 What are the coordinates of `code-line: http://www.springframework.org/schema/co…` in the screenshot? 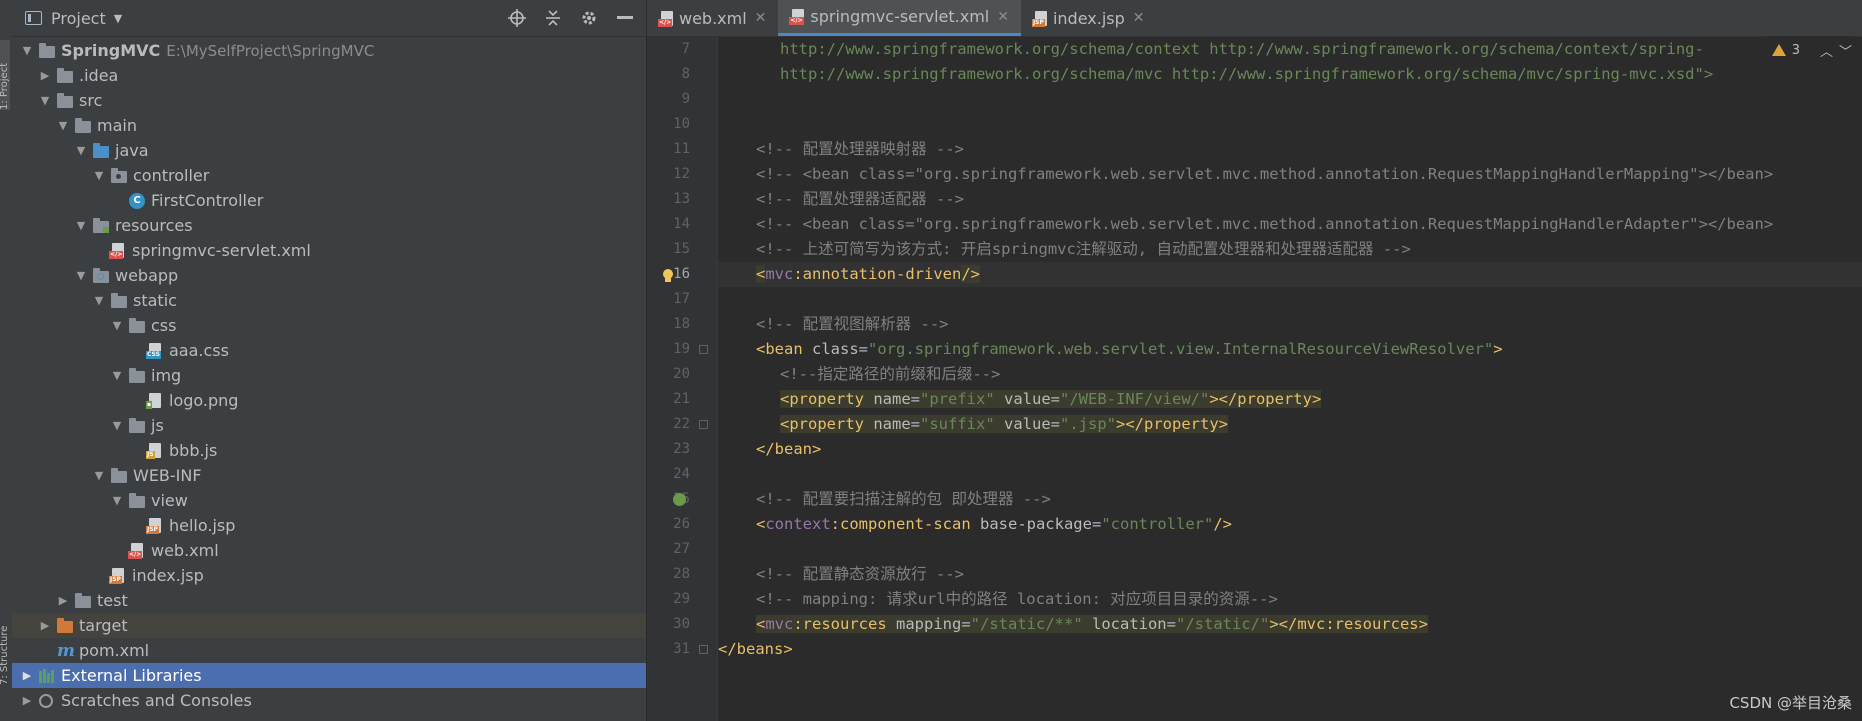 It's located at (1290, 49).